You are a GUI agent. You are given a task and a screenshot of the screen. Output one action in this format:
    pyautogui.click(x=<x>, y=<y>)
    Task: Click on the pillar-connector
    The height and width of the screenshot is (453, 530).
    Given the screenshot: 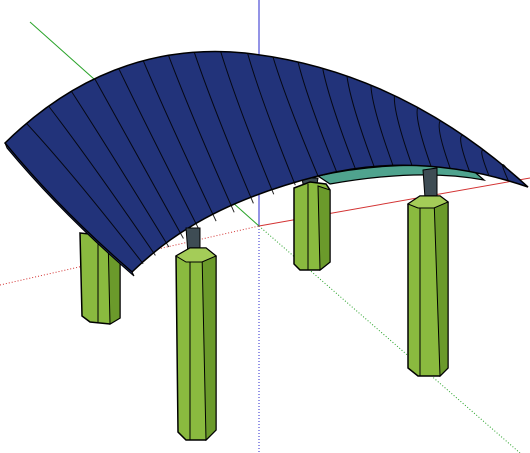 What is the action you would take?
    pyautogui.click(x=430, y=183)
    